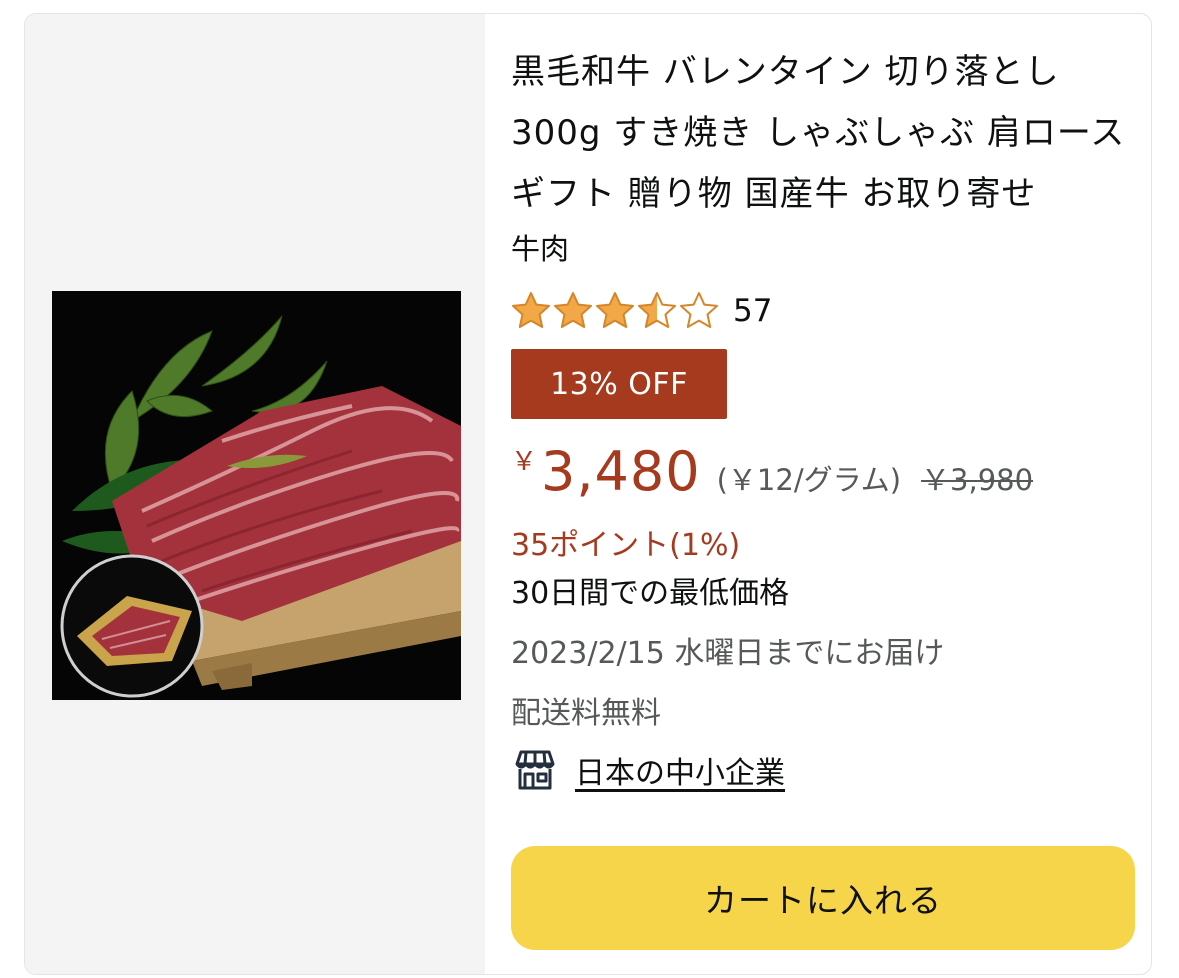  What do you see at coordinates (626, 545) in the screenshot?
I see `points-earned: 35ポイント(1%)` at bounding box center [626, 545].